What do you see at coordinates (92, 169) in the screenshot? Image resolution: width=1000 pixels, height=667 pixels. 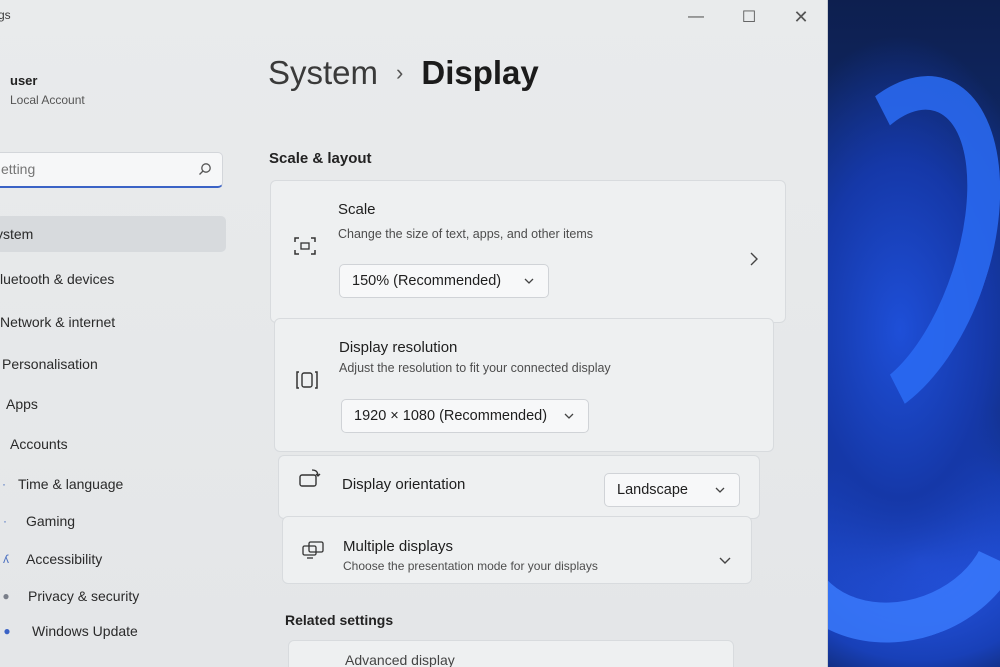 I see `search-input` at bounding box center [92, 169].